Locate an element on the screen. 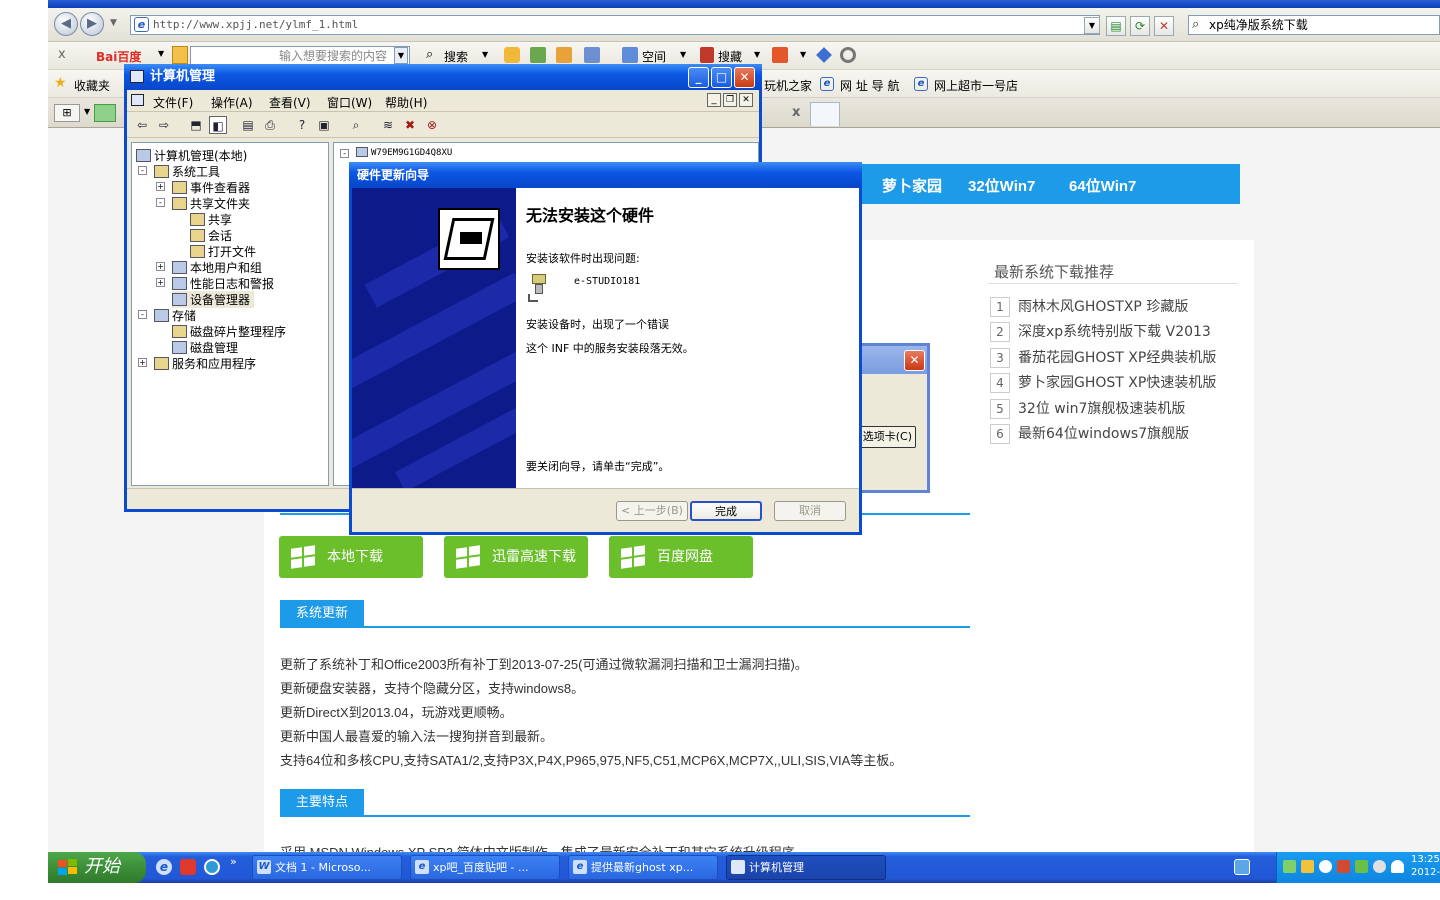 The image size is (1440, 900). forward-arrow-icon: ⇨ is located at coordinates (164, 125).